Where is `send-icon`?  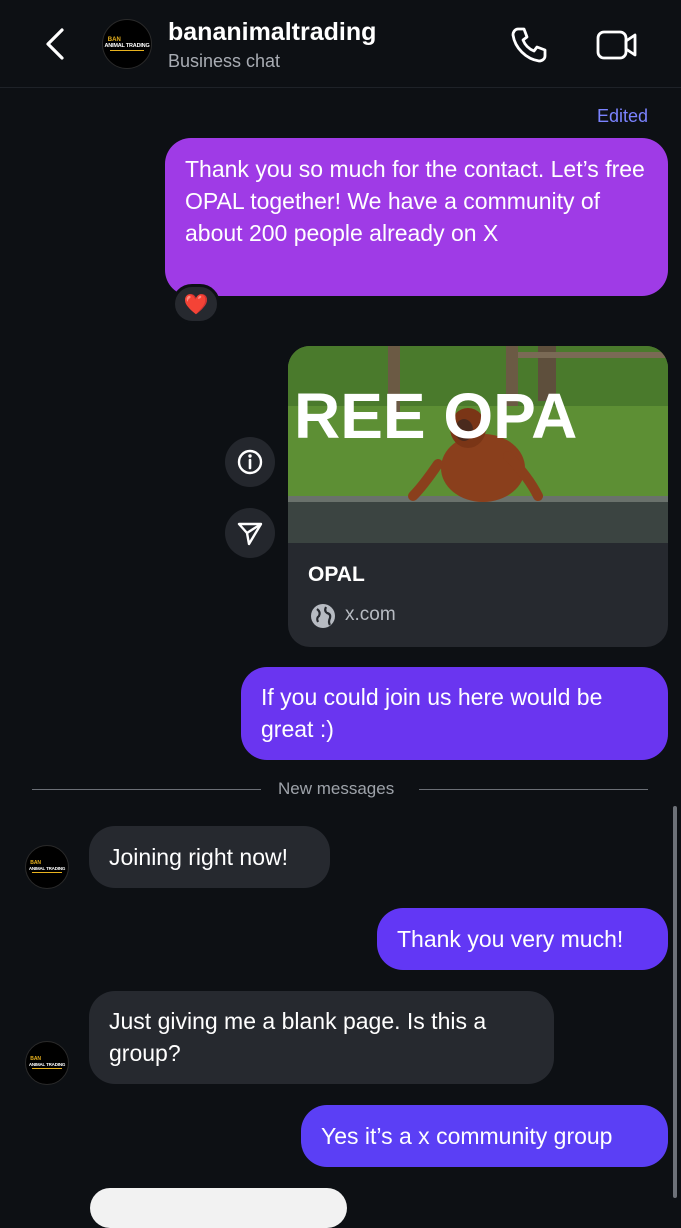 send-icon is located at coordinates (250, 534).